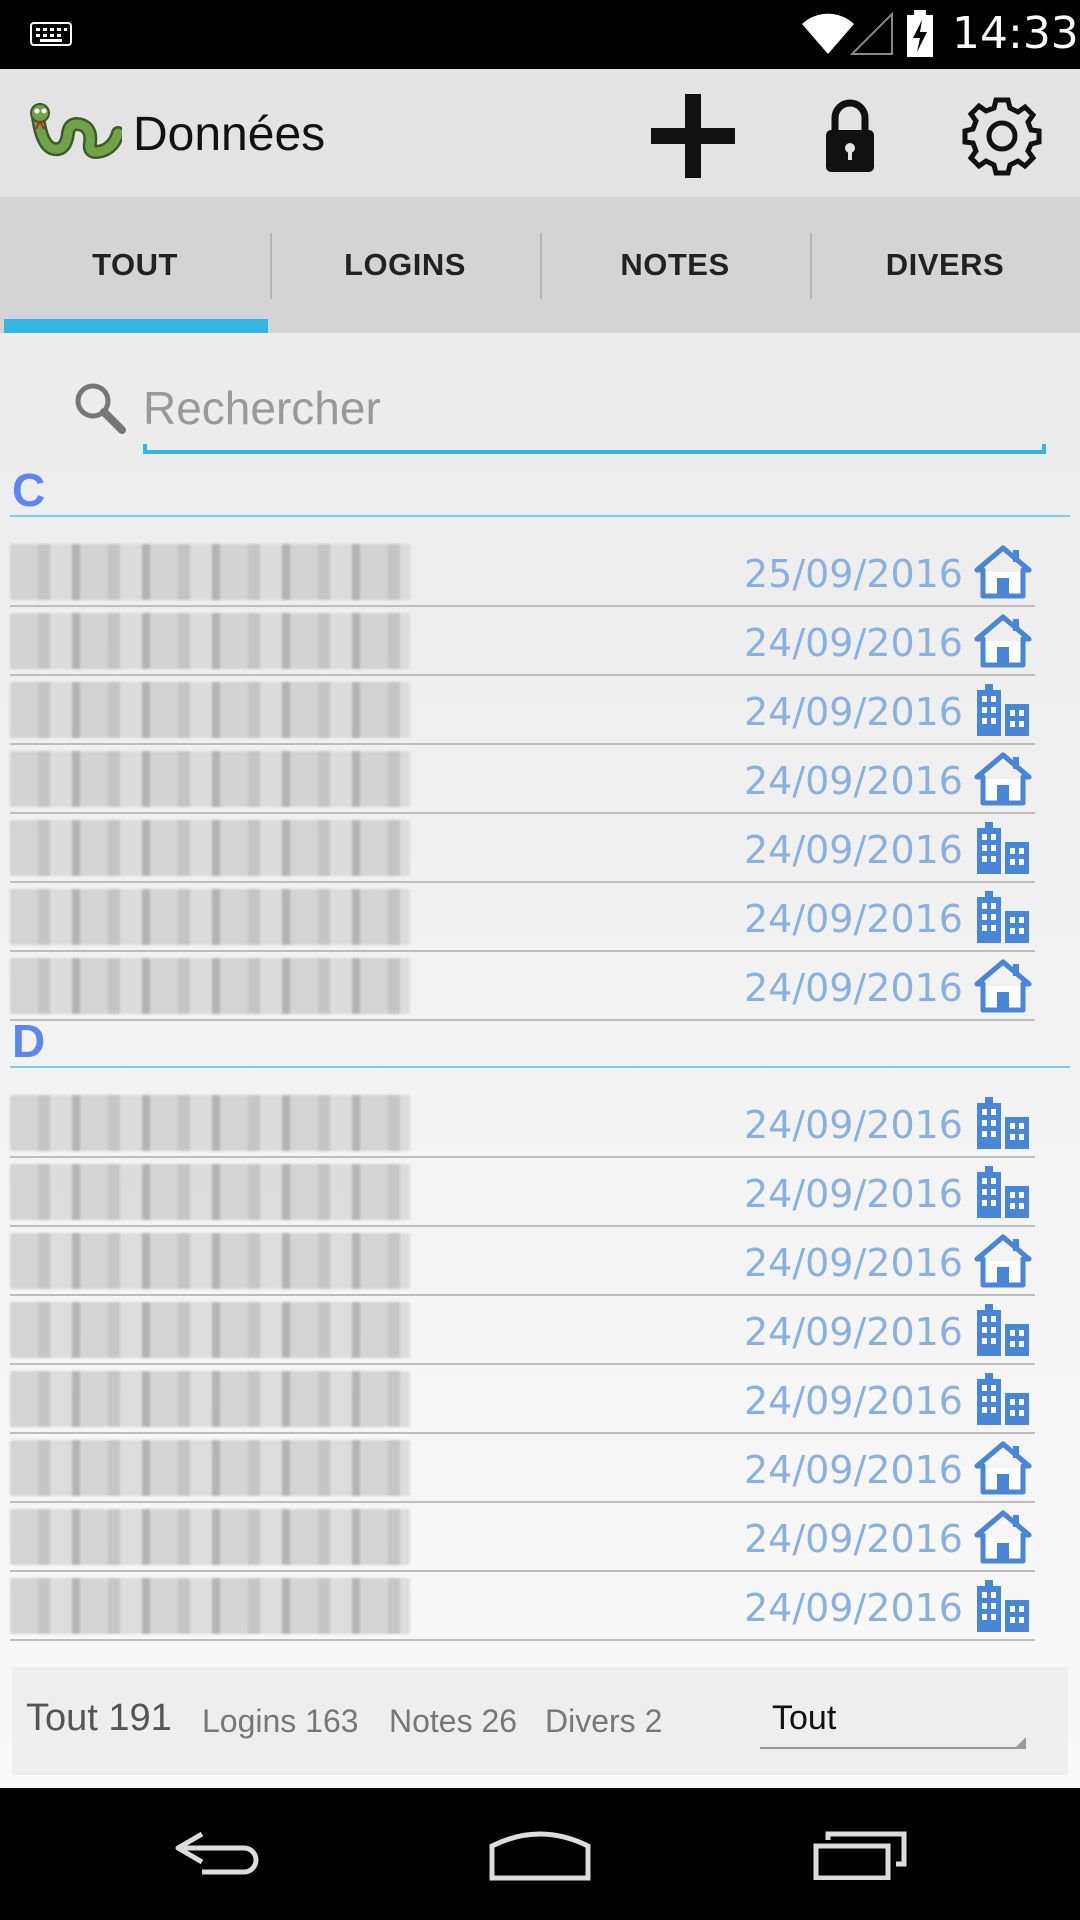 This screenshot has width=1080, height=1920. What do you see at coordinates (540, 1041) in the screenshot?
I see `section-header-d: D` at bounding box center [540, 1041].